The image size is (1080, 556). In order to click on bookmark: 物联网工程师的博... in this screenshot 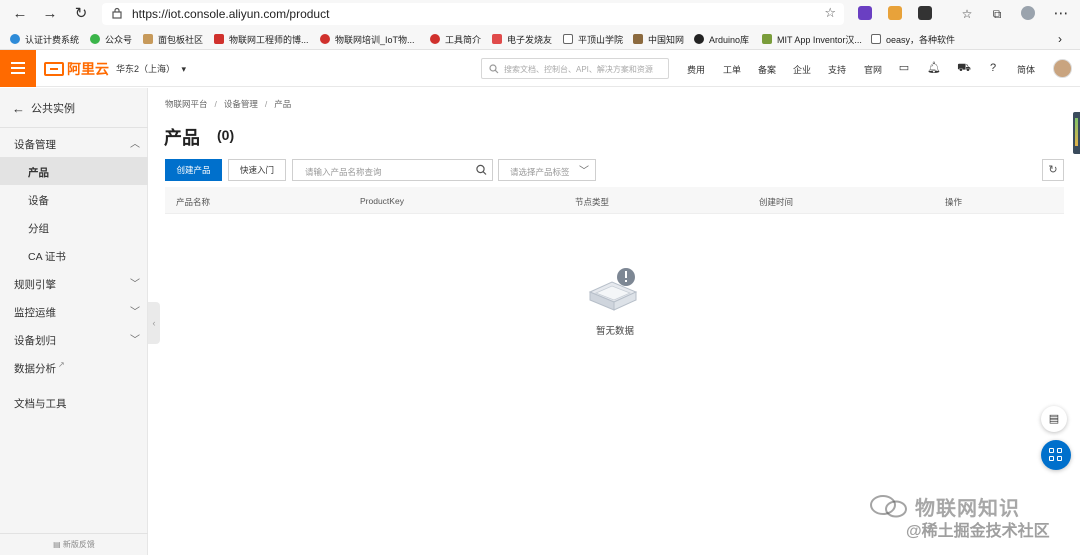, I will do `click(261, 39)`.